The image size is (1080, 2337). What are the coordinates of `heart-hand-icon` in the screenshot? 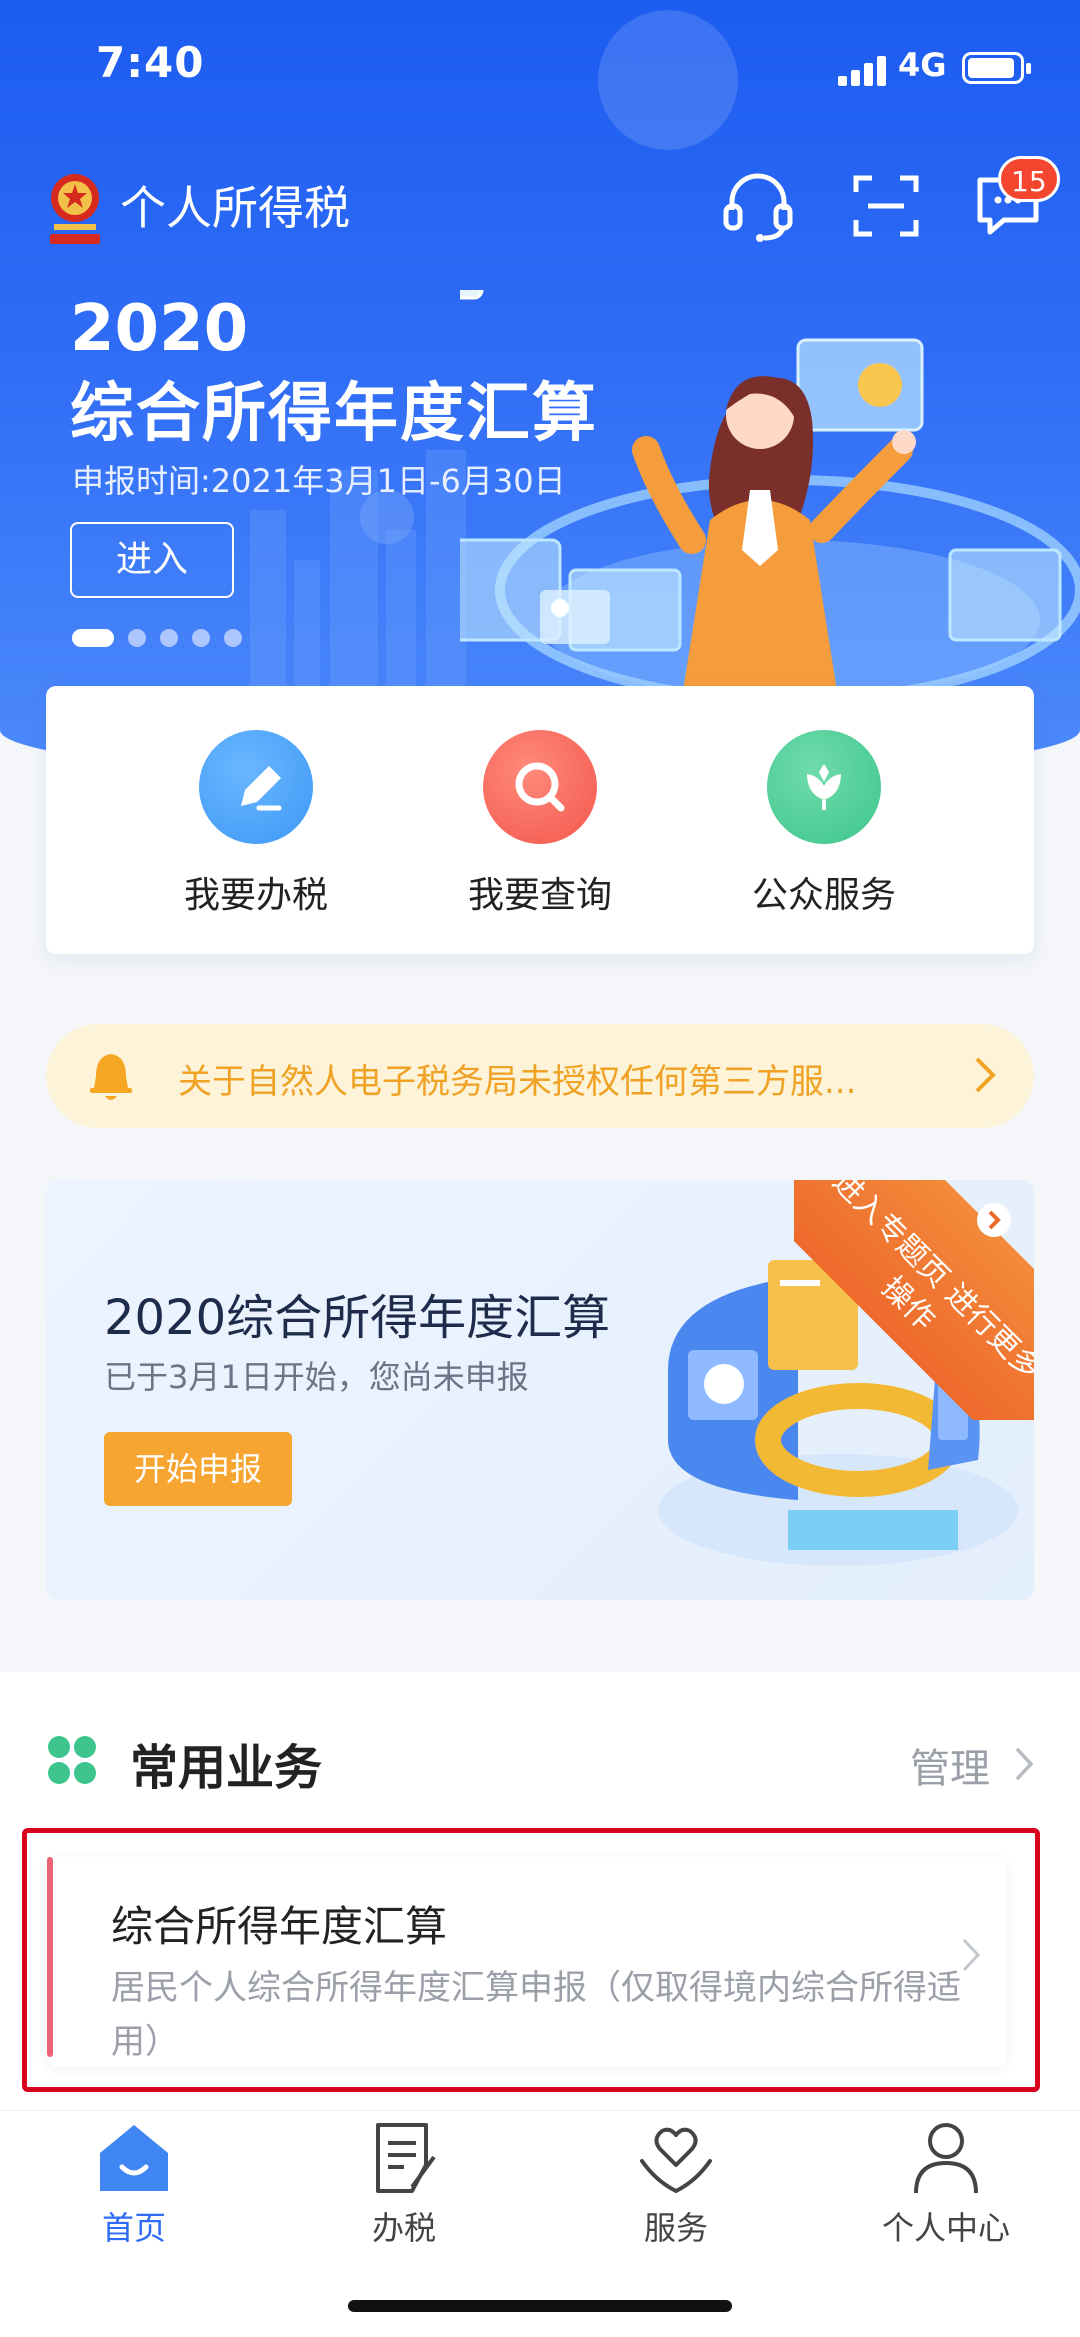 It's located at (676, 2160).